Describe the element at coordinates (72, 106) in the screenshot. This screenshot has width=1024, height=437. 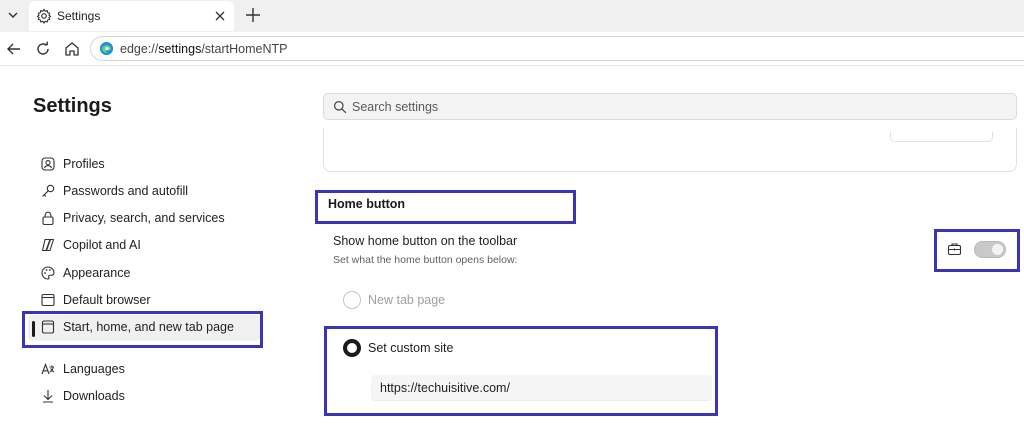
I see `settings-title: Settings` at that location.